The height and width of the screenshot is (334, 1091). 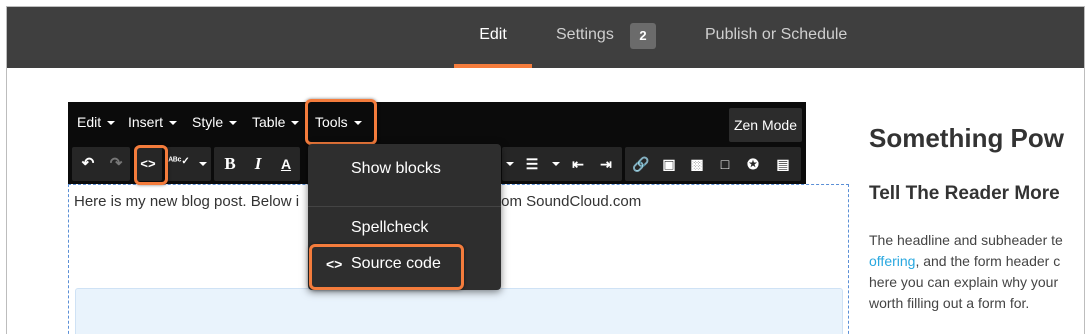 I want to click on content-text-start: Here is my new blog post. Below i, so click(x=187, y=201).